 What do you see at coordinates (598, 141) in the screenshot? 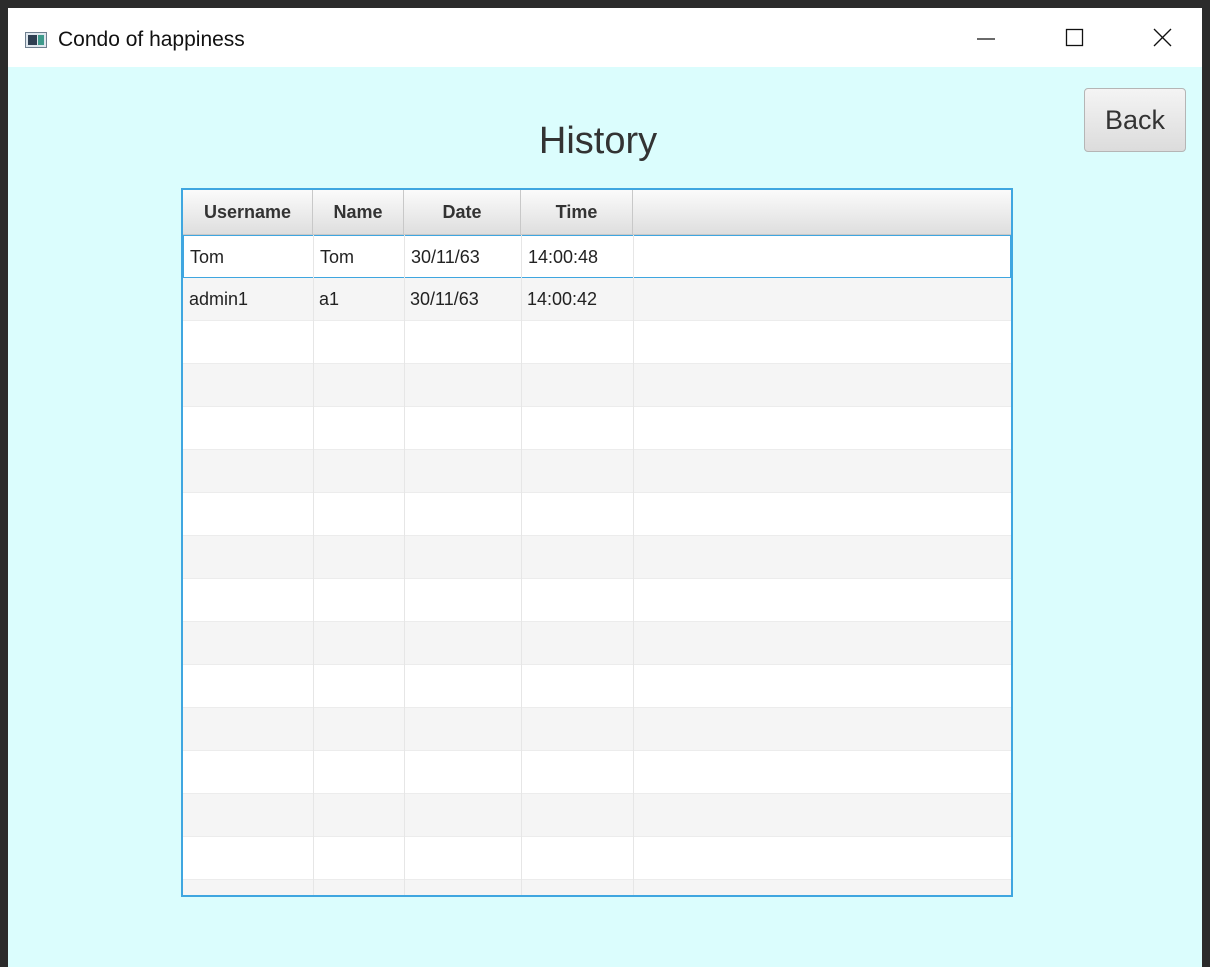
I see `page-title: History` at bounding box center [598, 141].